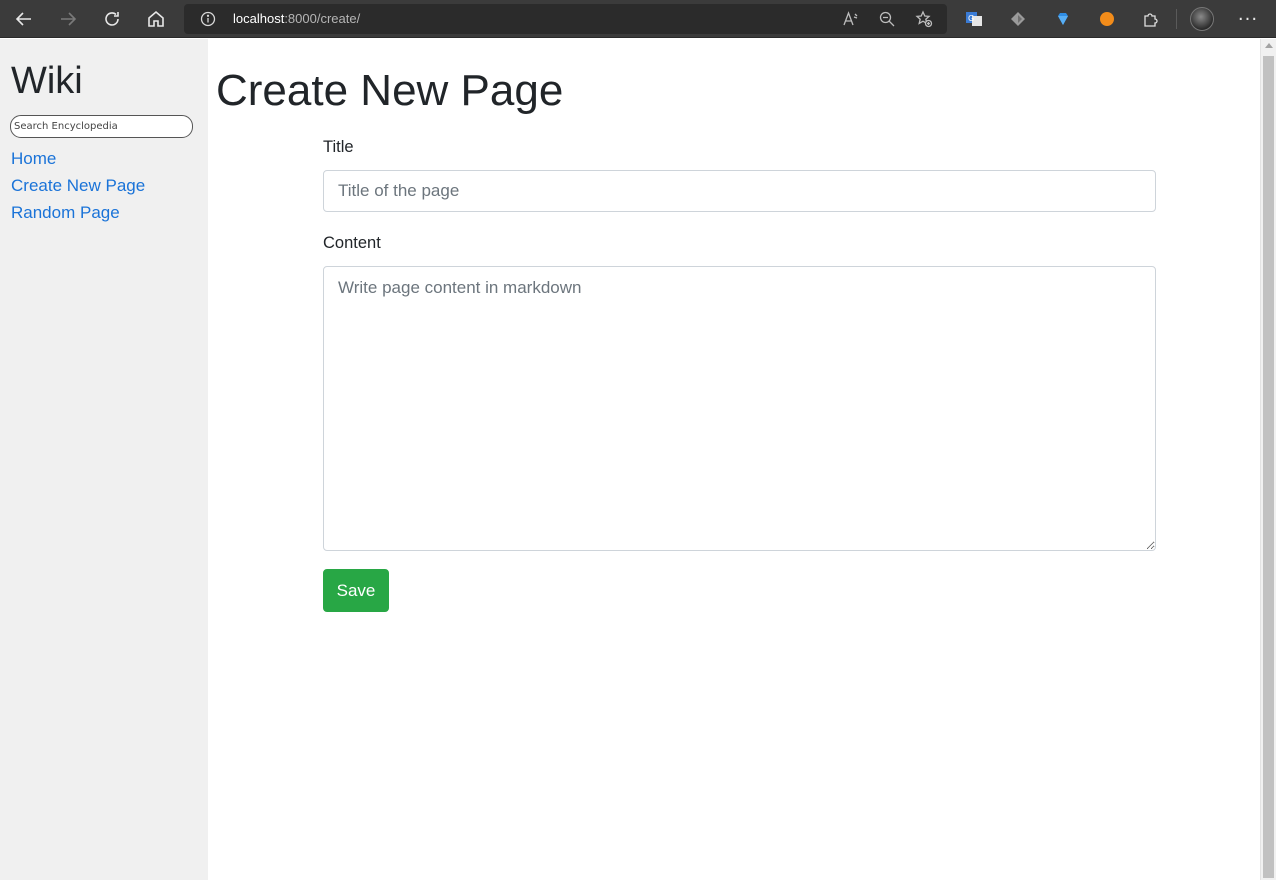 The height and width of the screenshot is (880, 1276). I want to click on add-favorite-icon, so click(924, 19).